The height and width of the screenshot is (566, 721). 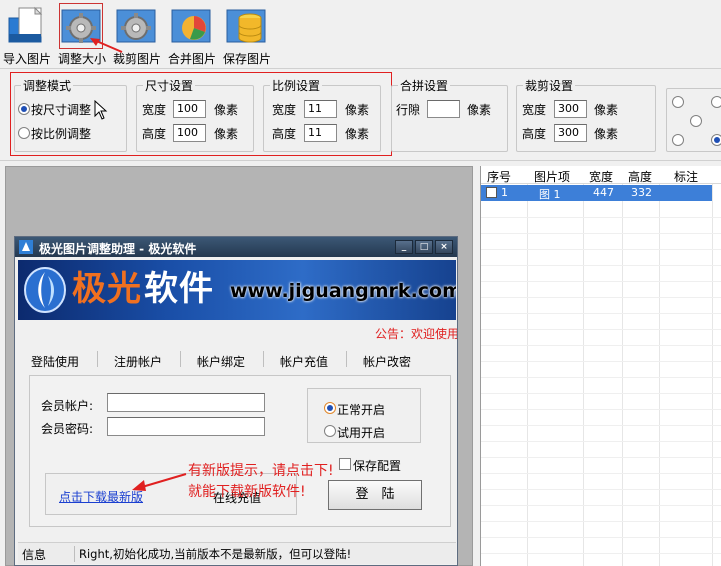 What do you see at coordinates (499, 176) in the screenshot?
I see `header-index: 序号` at bounding box center [499, 176].